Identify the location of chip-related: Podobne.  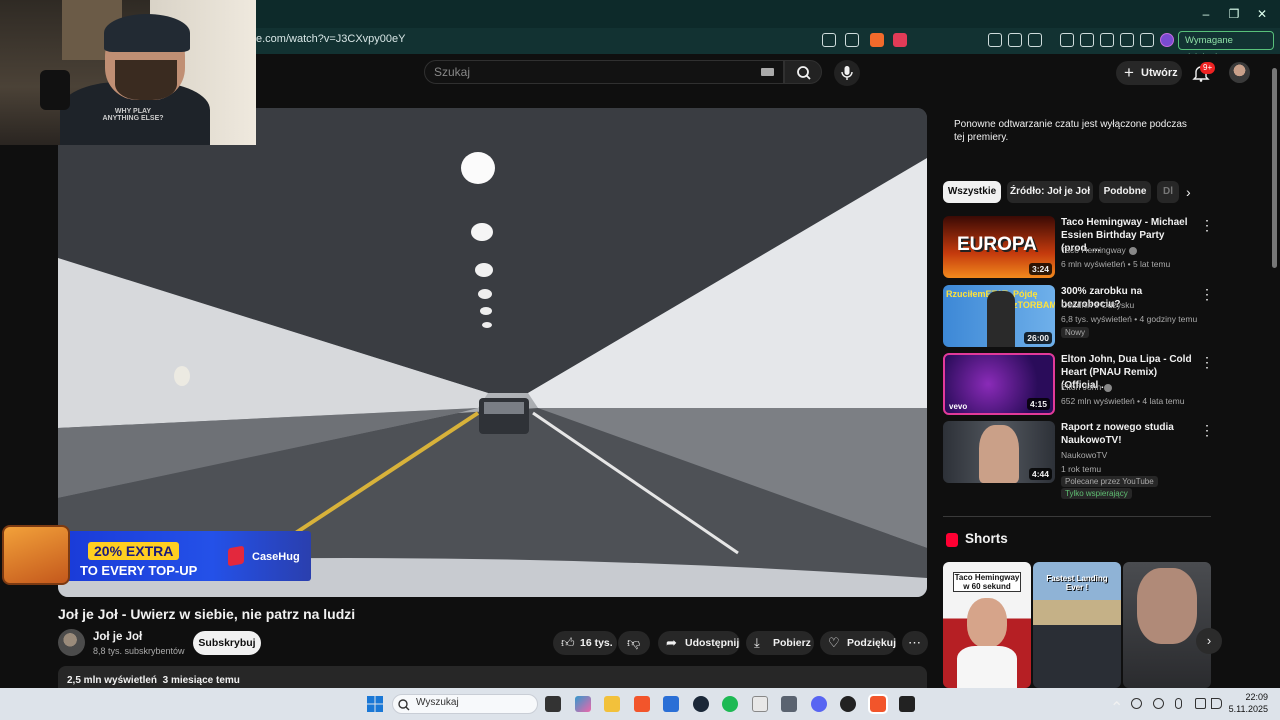
(1125, 192).